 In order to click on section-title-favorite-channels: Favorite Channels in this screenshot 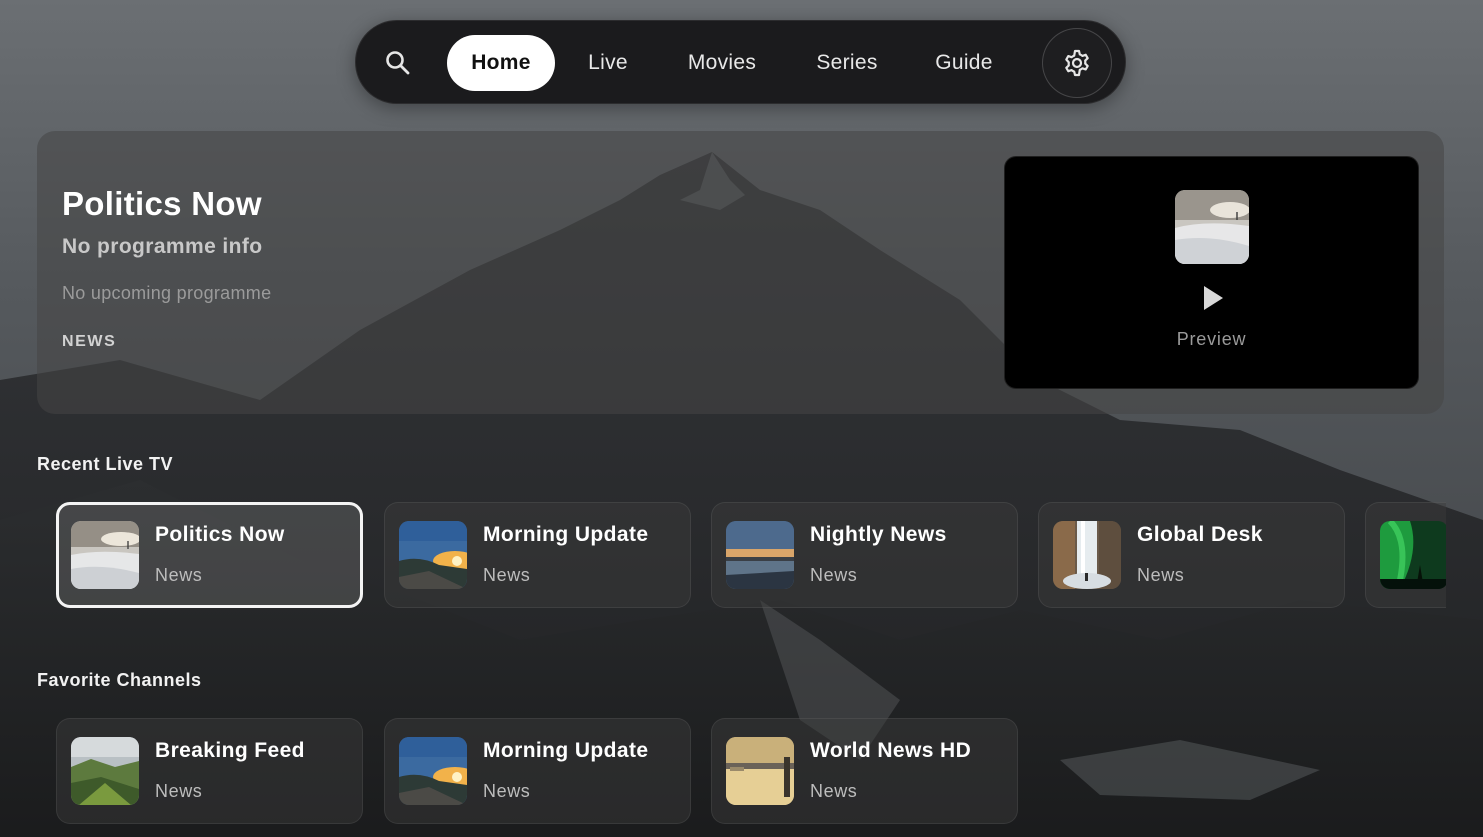, I will do `click(119, 680)`.